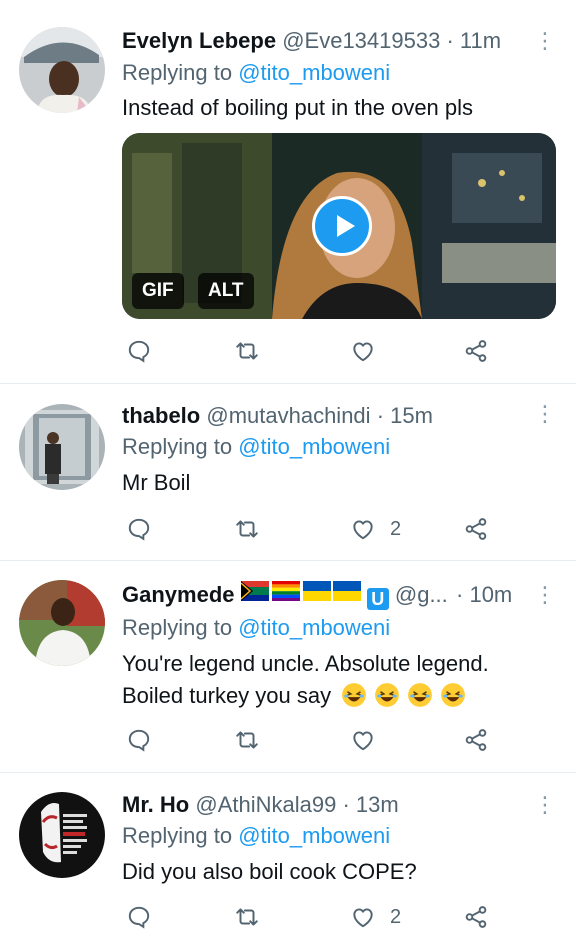 The image size is (576, 938). What do you see at coordinates (298, 107) in the screenshot?
I see `tweet-text: Instead of boiling put in the oven pls` at bounding box center [298, 107].